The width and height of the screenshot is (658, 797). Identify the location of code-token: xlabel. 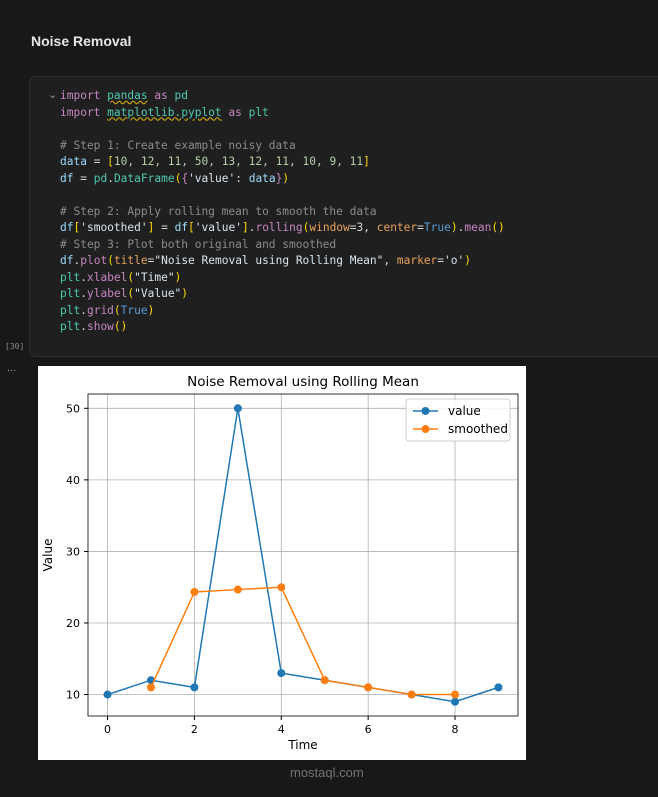
(107, 277).